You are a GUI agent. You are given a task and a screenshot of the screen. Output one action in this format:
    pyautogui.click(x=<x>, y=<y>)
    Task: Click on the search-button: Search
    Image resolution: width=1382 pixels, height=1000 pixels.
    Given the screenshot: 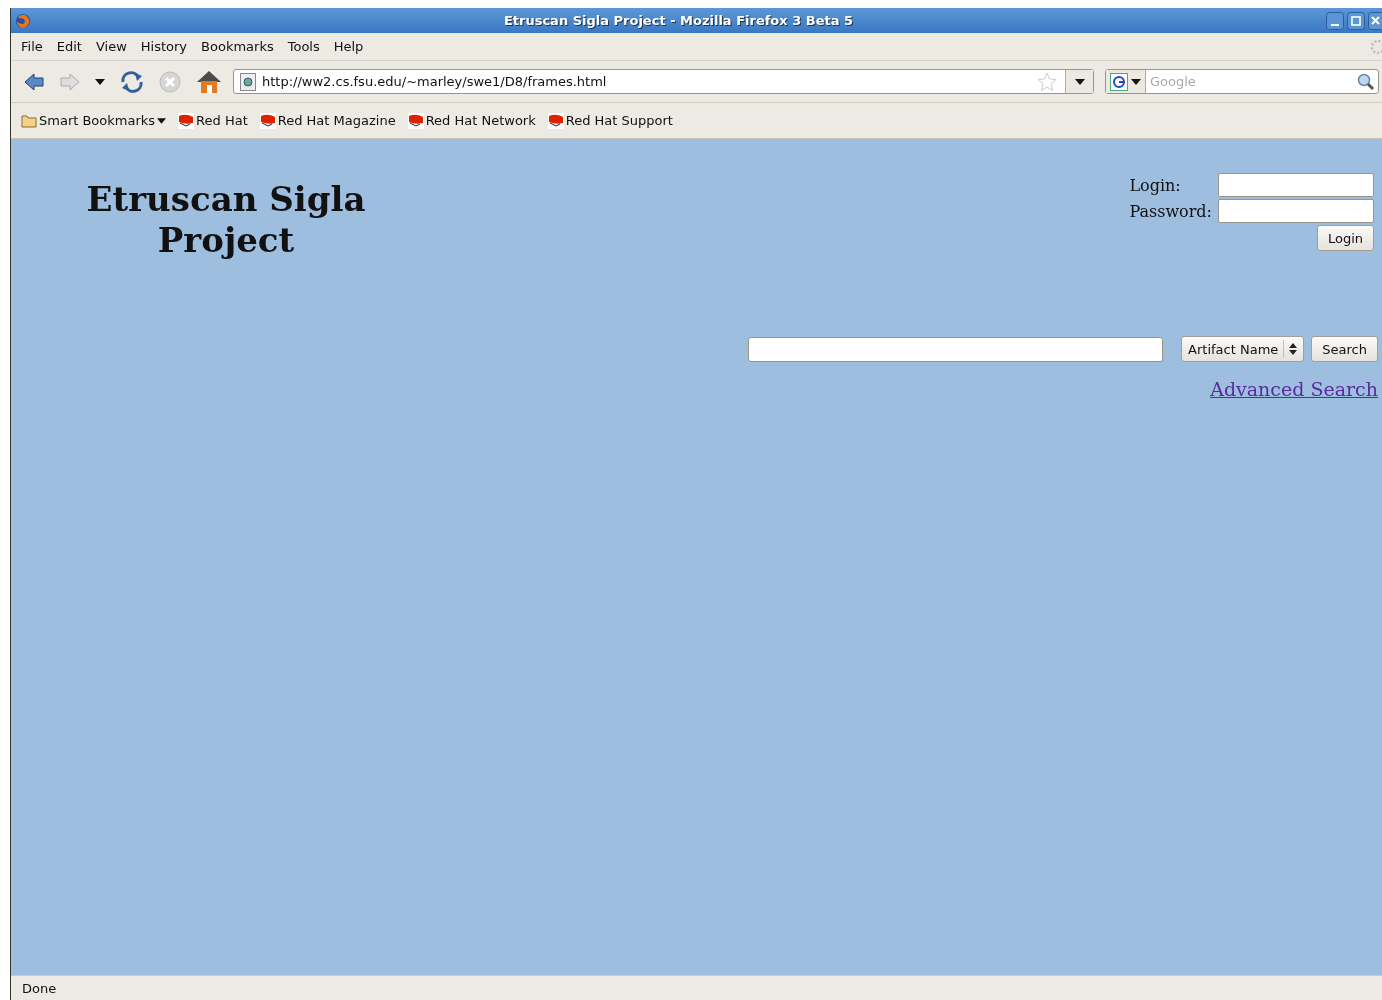 What is the action you would take?
    pyautogui.click(x=1344, y=349)
    